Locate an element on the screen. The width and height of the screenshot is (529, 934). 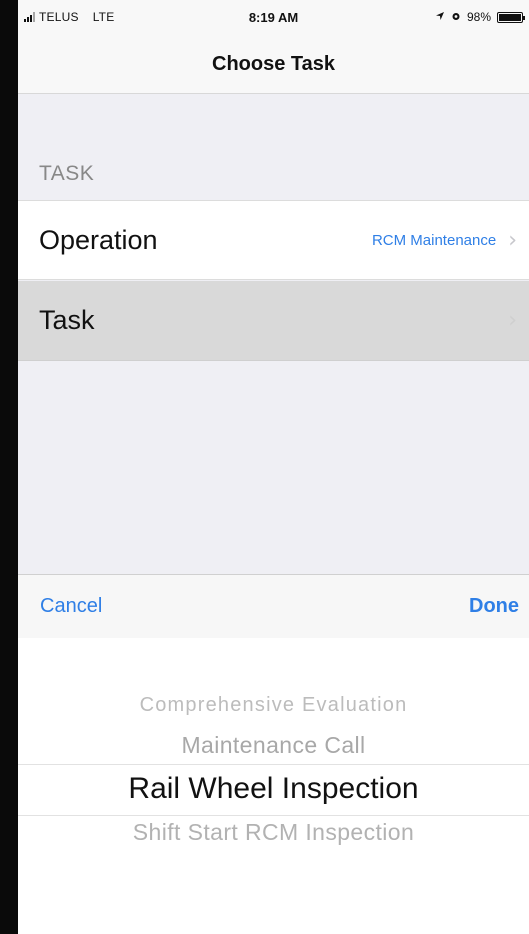
picker-selection-line-bottom is located at coordinates (273, 815).